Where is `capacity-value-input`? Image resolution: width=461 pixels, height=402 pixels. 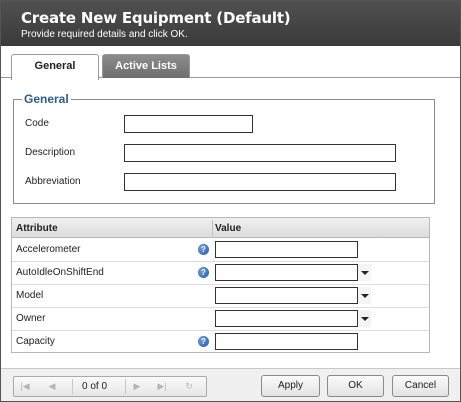
capacity-value-input is located at coordinates (286, 341).